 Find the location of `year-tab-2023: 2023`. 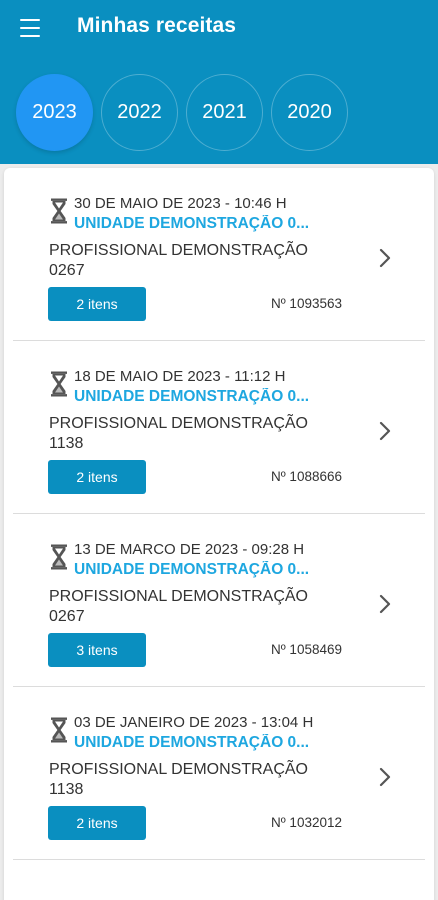

year-tab-2023: 2023 is located at coordinates (54, 112).